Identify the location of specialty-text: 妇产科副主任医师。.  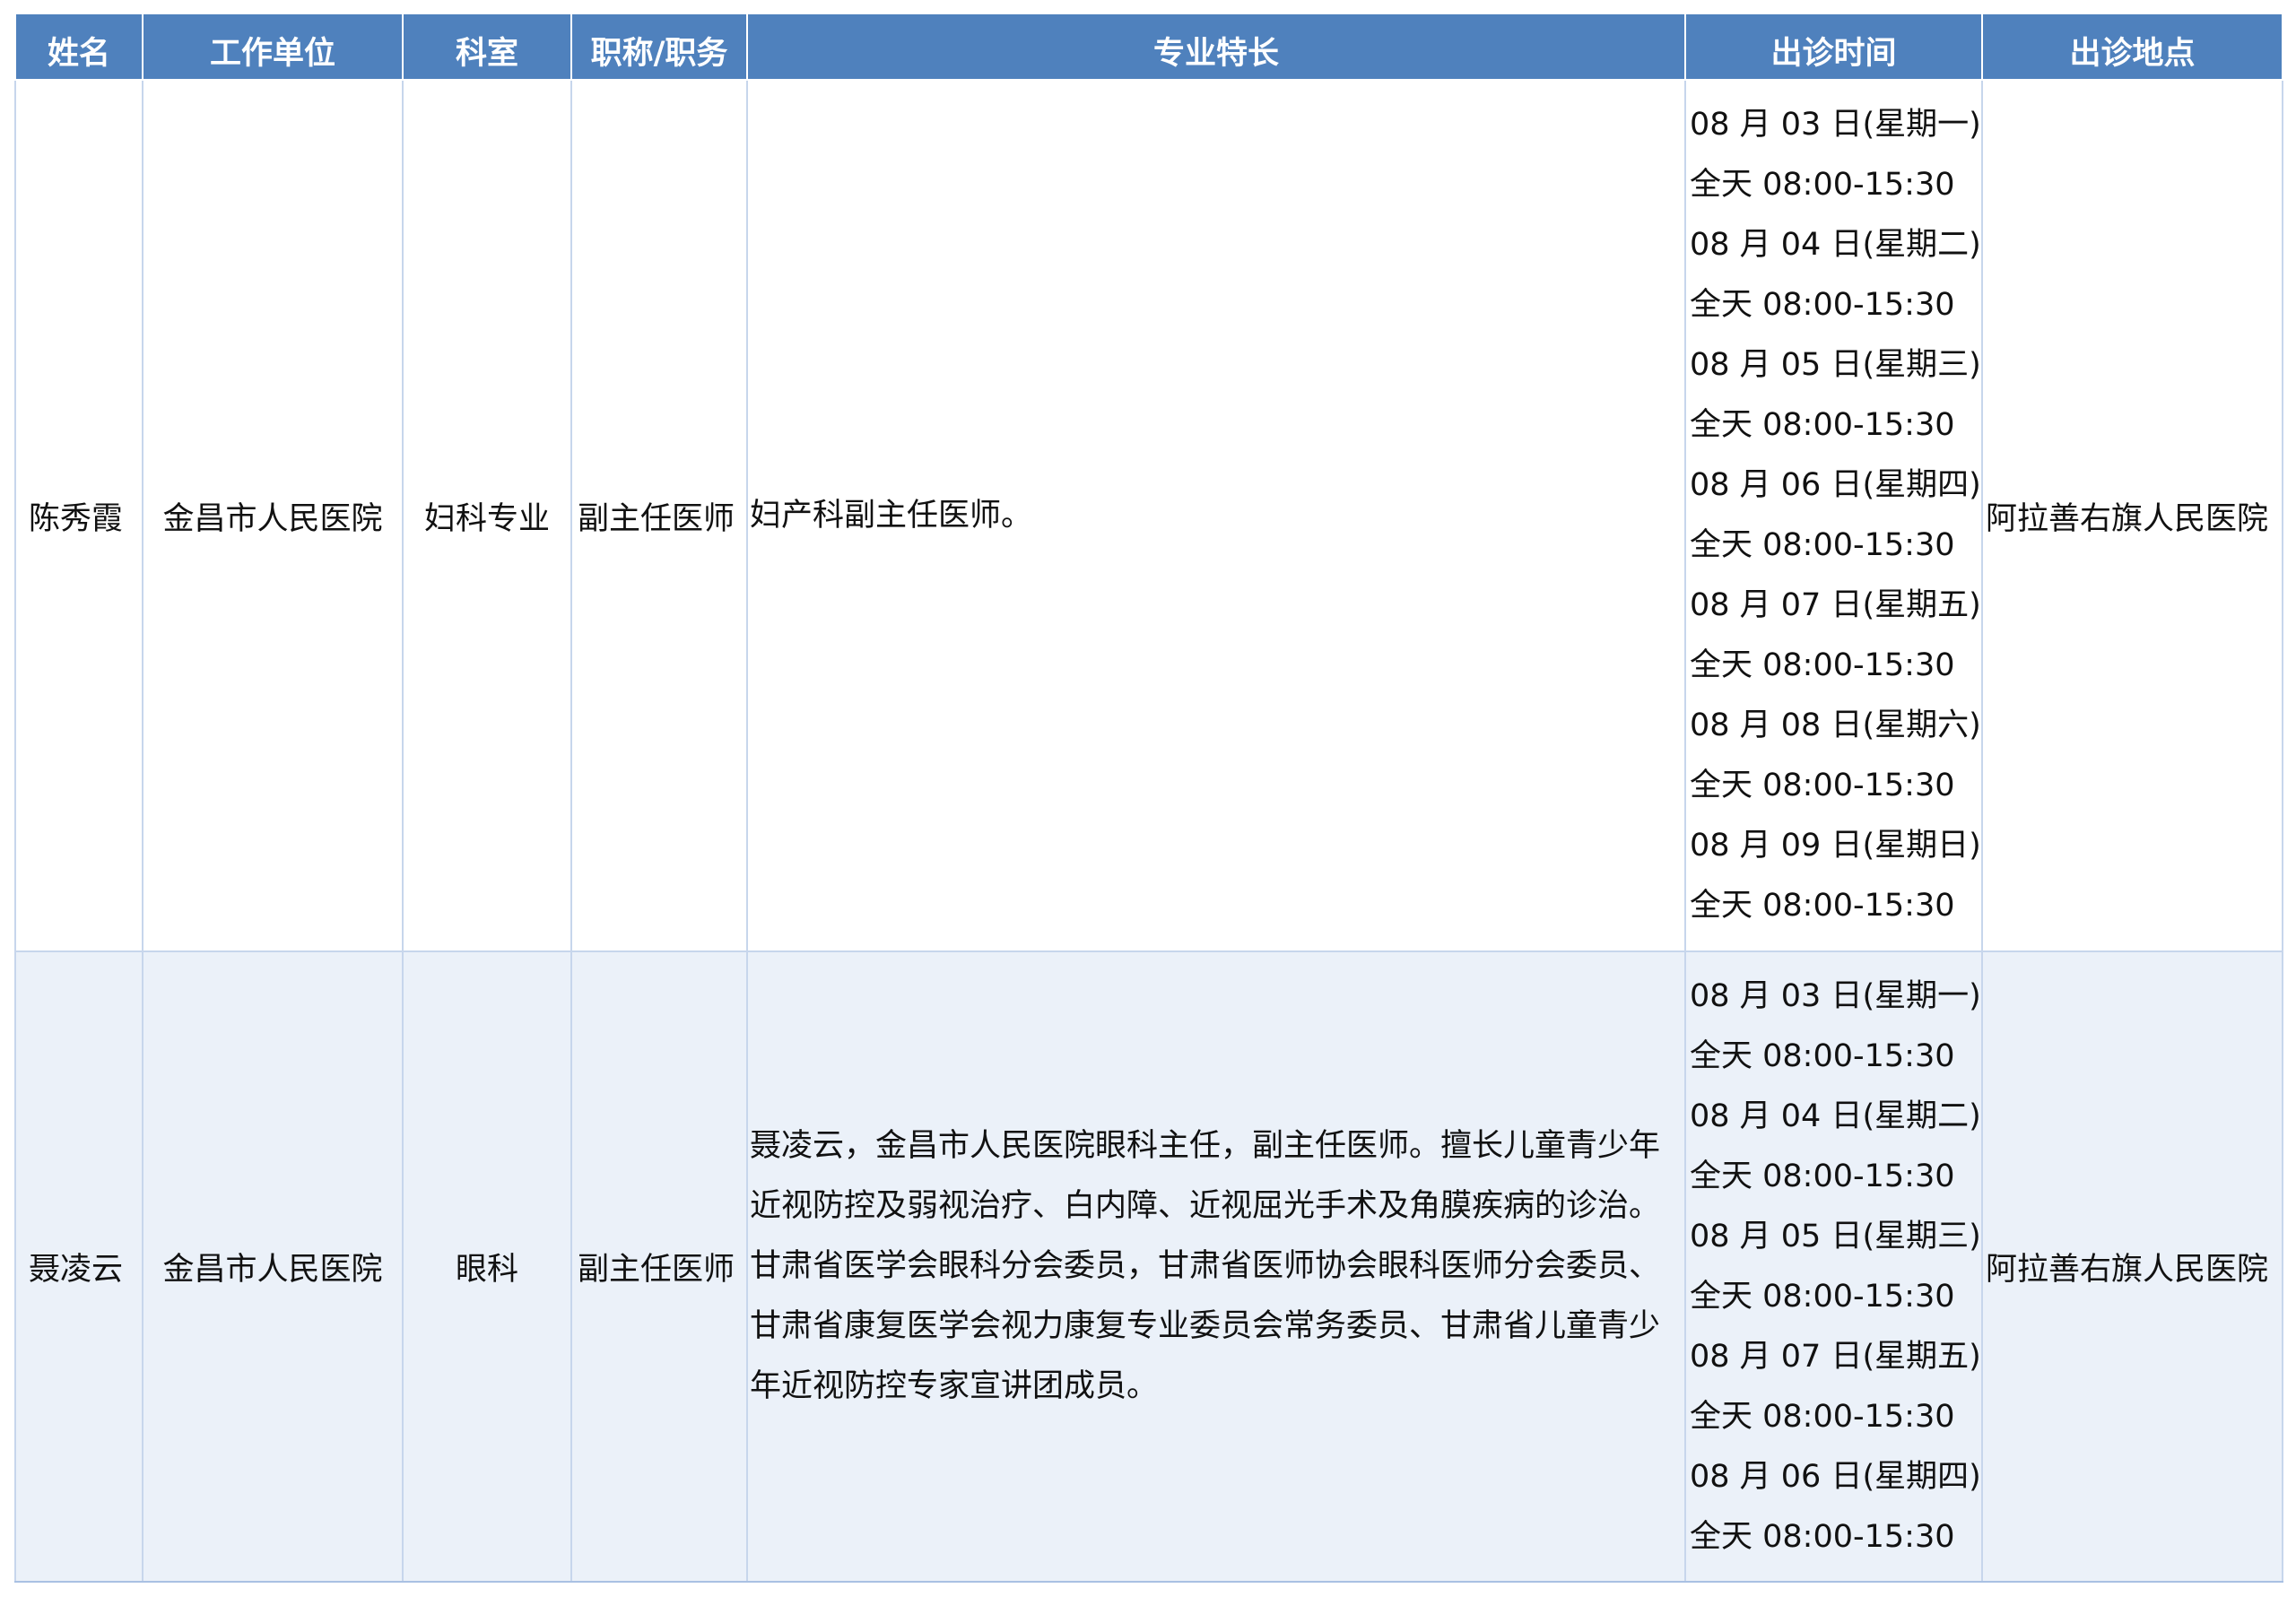
(891, 515).